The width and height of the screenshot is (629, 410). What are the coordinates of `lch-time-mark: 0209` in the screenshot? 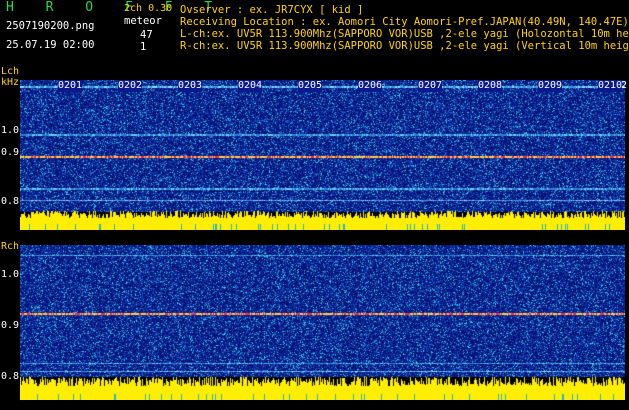 It's located at (550, 86).